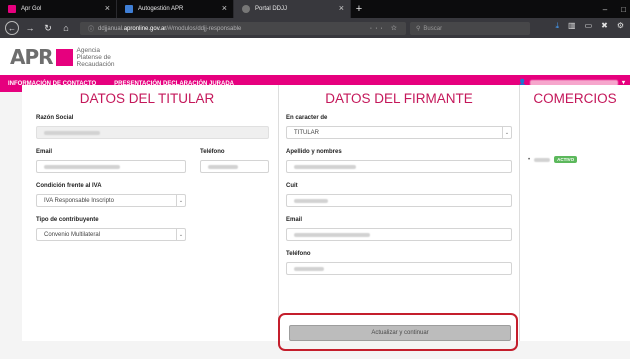 The width and height of the screenshot is (630, 359). Describe the element at coordinates (566, 159) in the screenshot. I see `status-badge: ACTIVO` at that location.